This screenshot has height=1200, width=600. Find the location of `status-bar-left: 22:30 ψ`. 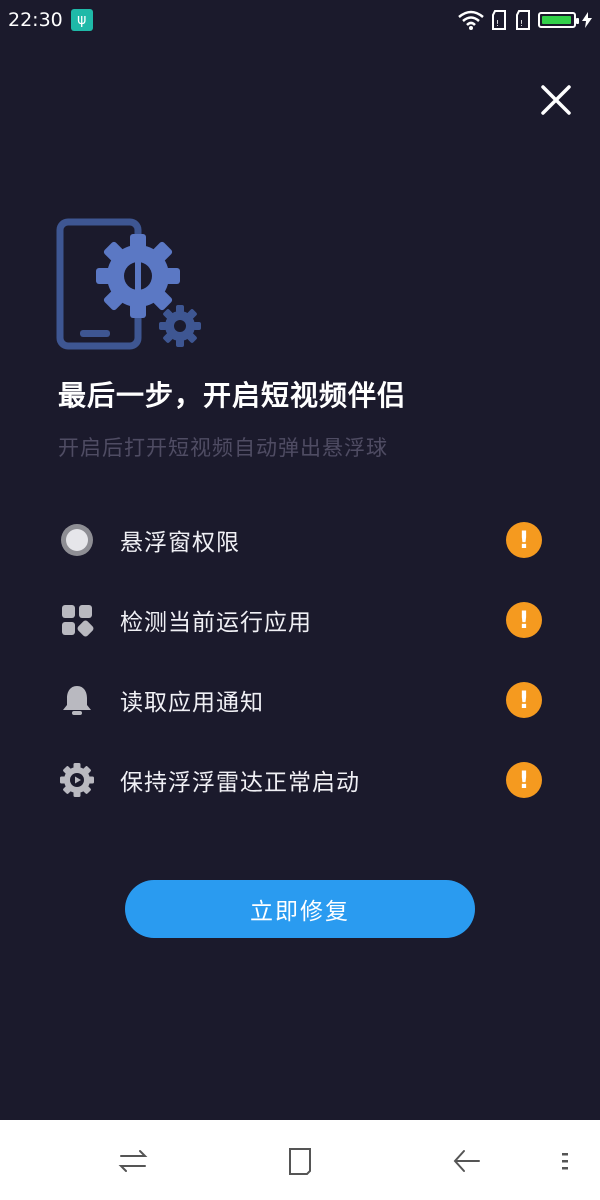

status-bar-left: 22:30 ψ is located at coordinates (50, 20).